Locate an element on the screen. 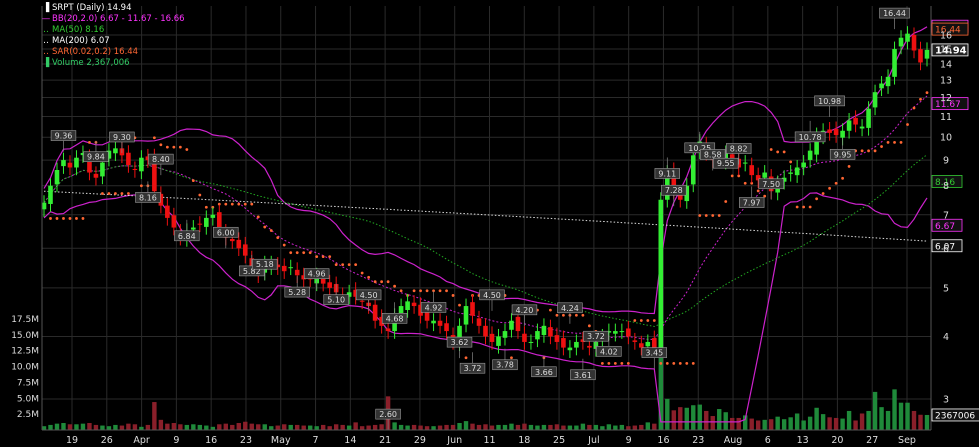  right-value-label: 2367006 is located at coordinates (955, 416).